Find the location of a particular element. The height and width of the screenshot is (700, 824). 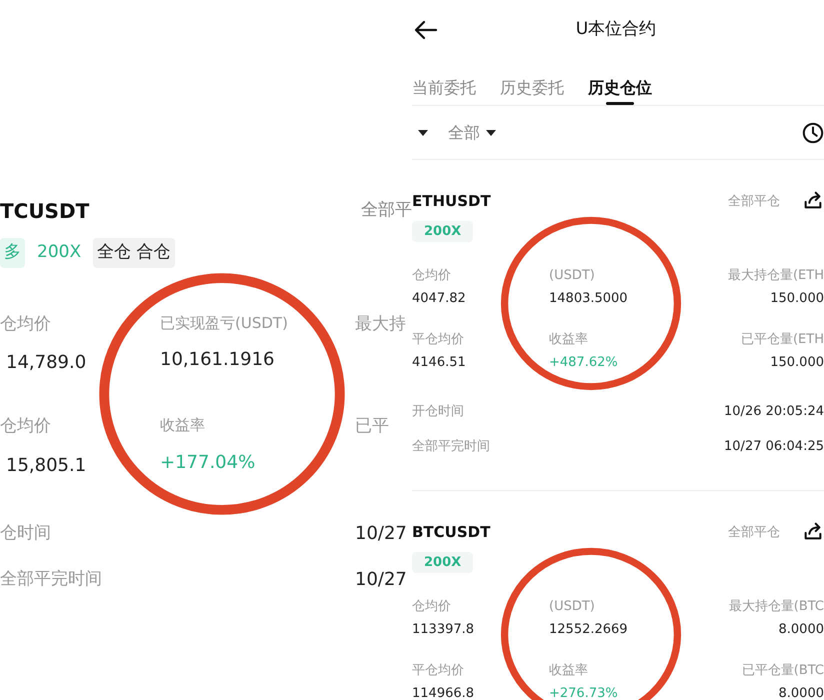

field-value: +177.04% is located at coordinates (208, 462).